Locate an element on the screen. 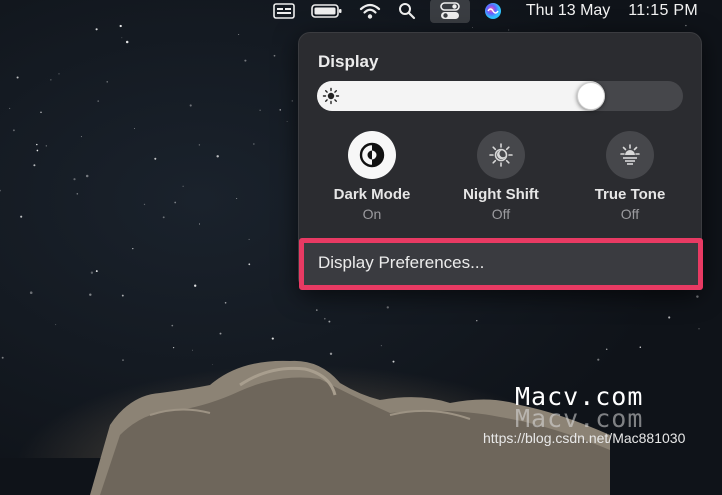 This screenshot has width=722, height=495. brightness-slider-knob is located at coordinates (591, 96).